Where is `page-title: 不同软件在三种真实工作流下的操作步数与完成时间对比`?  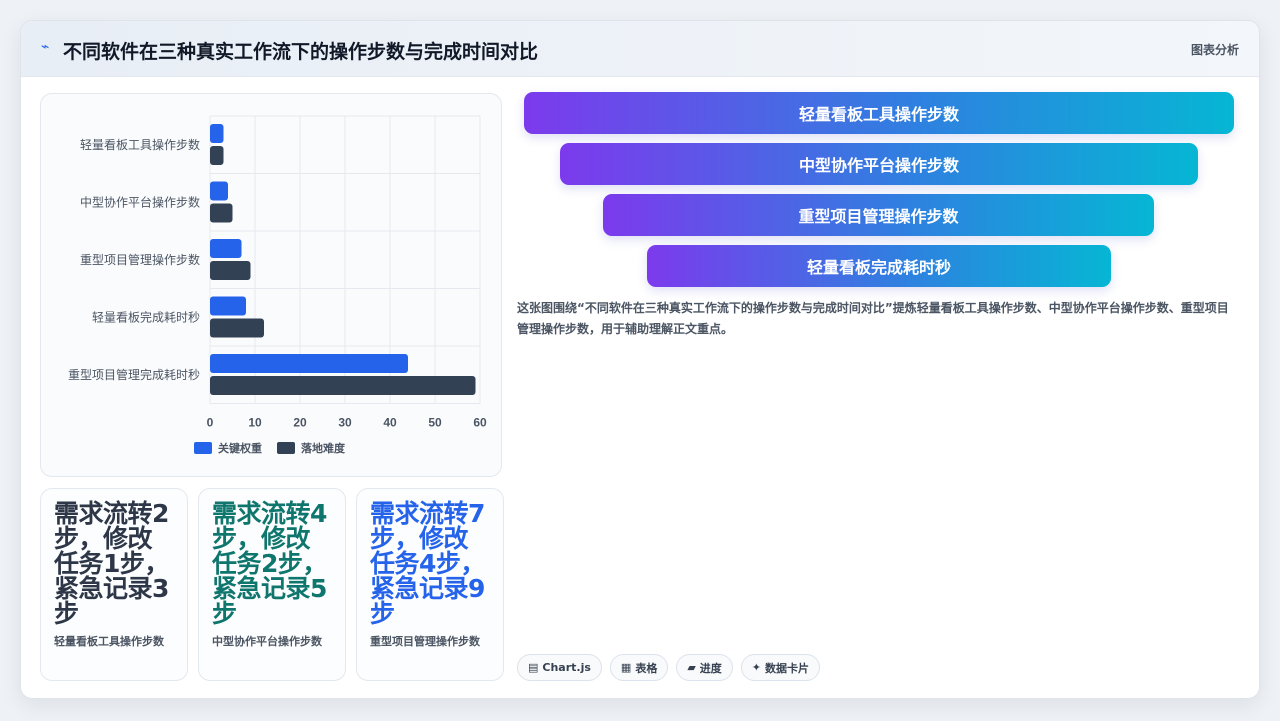 page-title: 不同软件在三种真实工作流下的操作步数与完成时间对比 is located at coordinates (301, 52).